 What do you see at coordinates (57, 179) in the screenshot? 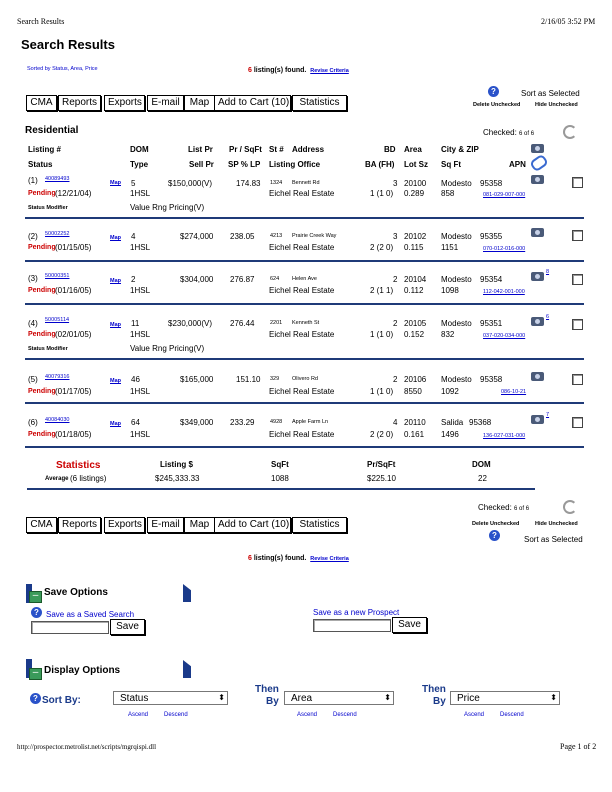
I see `listing-number-link: 40089493` at bounding box center [57, 179].